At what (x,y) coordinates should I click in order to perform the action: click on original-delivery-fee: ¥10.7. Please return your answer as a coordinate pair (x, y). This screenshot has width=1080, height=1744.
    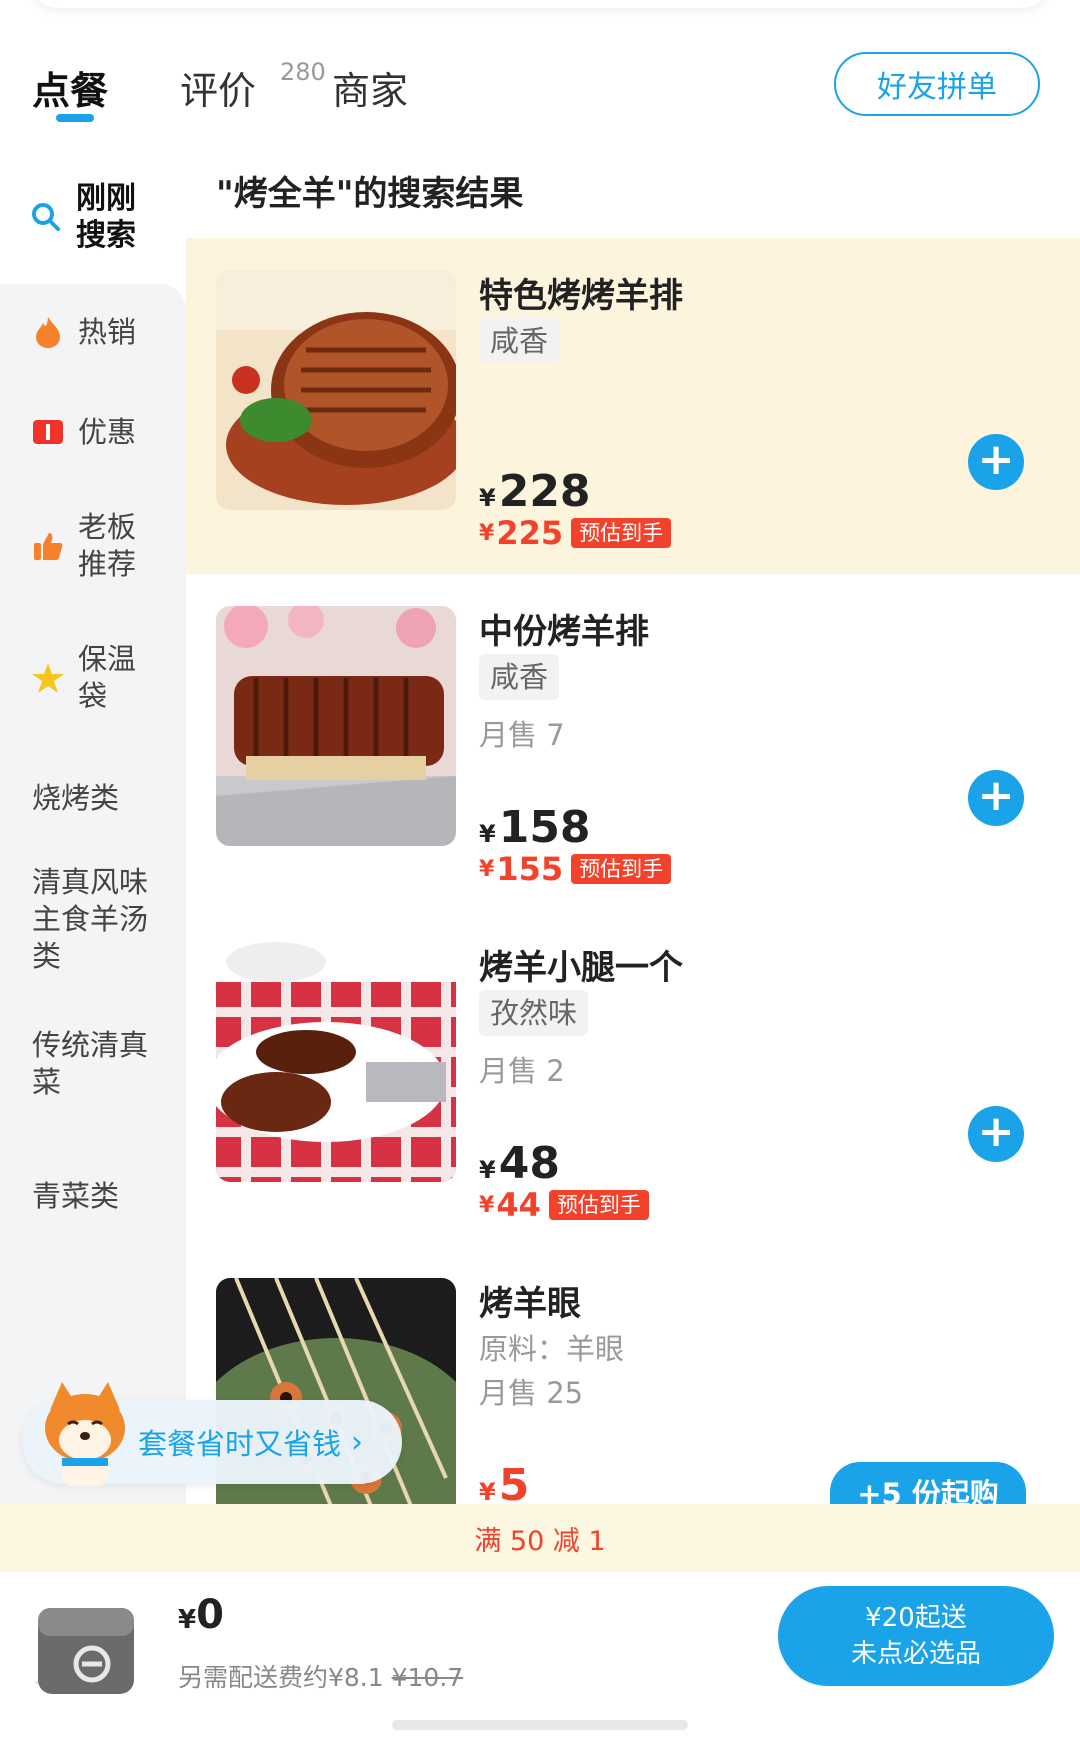
    Looking at the image, I should click on (427, 1677).